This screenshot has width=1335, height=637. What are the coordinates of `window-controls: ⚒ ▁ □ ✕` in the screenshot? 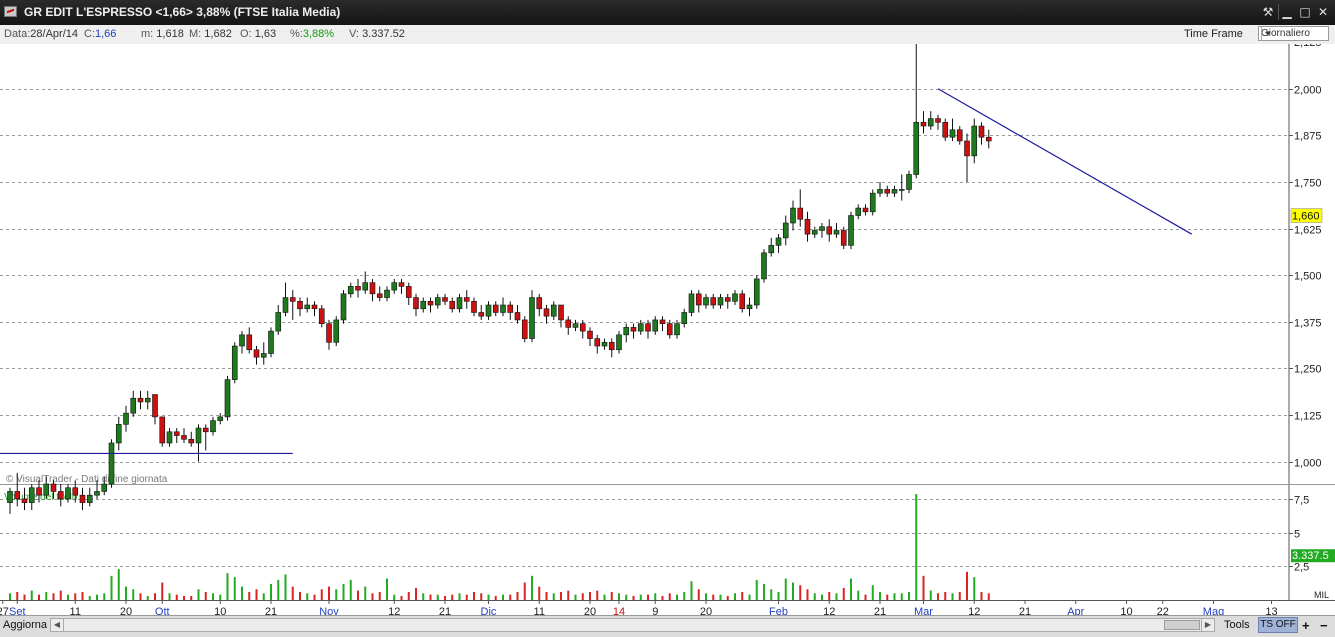 It's located at (1295, 12).